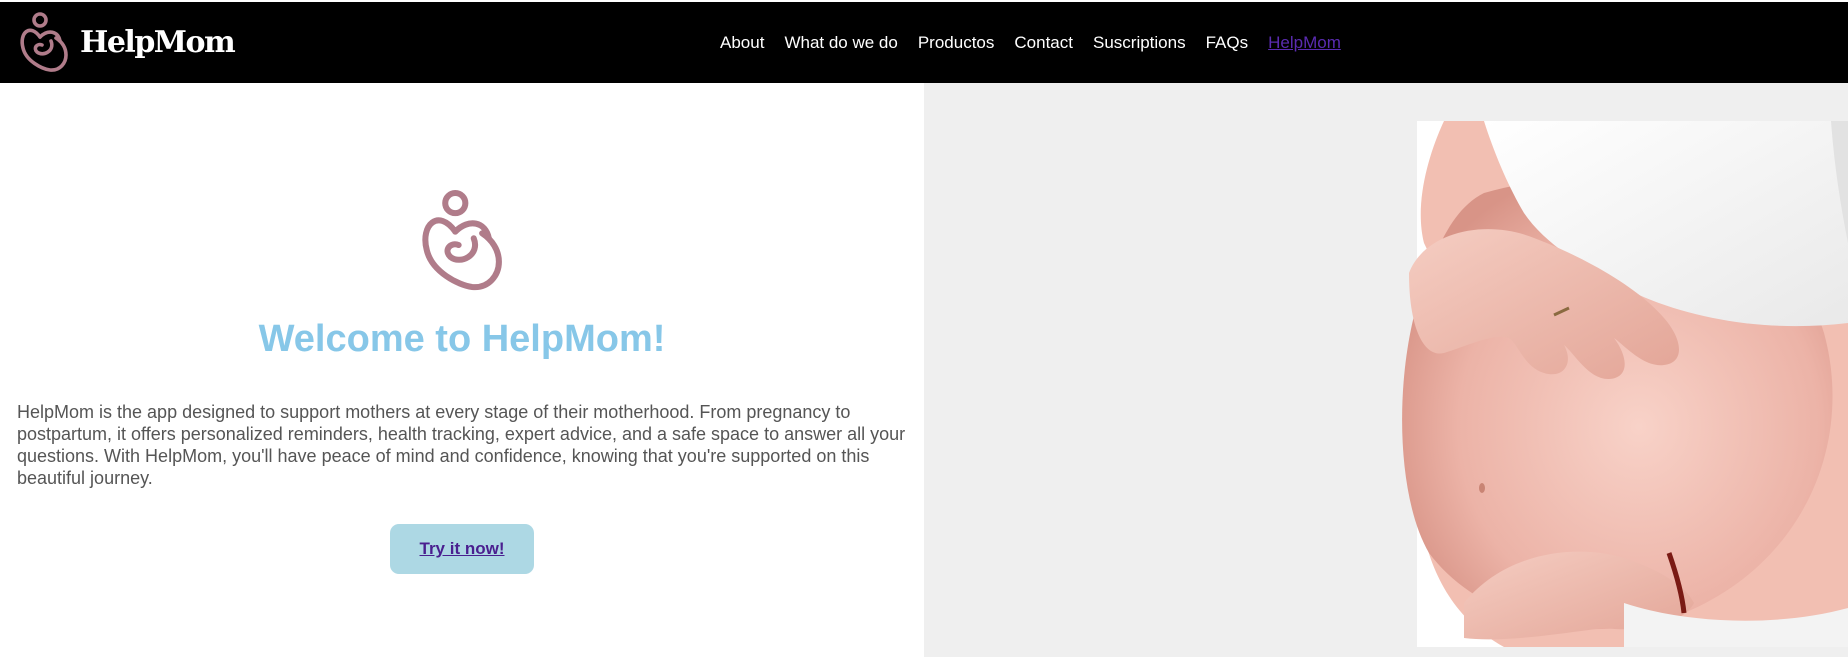 The height and width of the screenshot is (657, 1848). What do you see at coordinates (1227, 43) in the screenshot?
I see `nav-link-faqs: FAQs` at bounding box center [1227, 43].